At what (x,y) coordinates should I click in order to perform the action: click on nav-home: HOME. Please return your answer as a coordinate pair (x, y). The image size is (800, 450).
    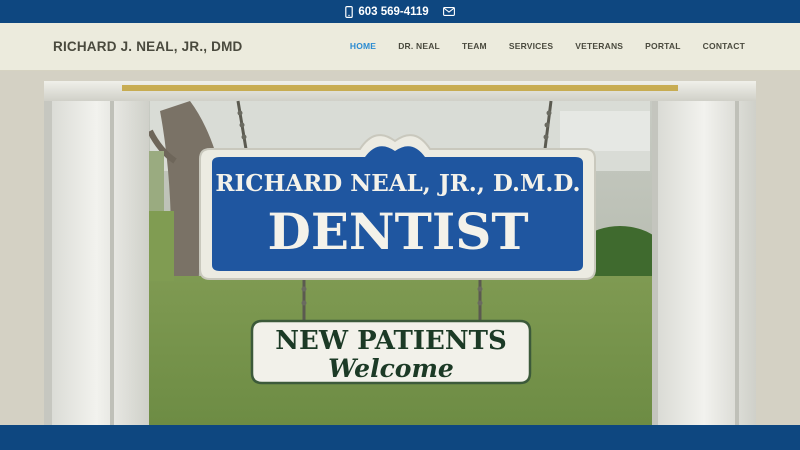
    Looking at the image, I should click on (363, 46).